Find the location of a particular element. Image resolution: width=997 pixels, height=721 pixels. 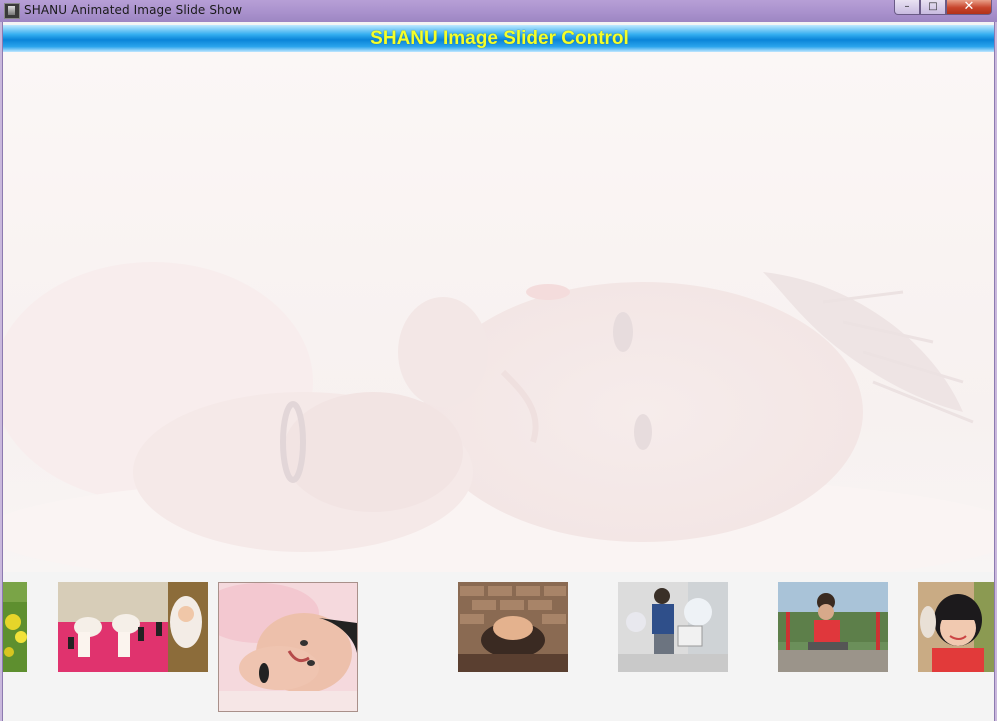

girl-portrait-photo is located at coordinates (956, 627).